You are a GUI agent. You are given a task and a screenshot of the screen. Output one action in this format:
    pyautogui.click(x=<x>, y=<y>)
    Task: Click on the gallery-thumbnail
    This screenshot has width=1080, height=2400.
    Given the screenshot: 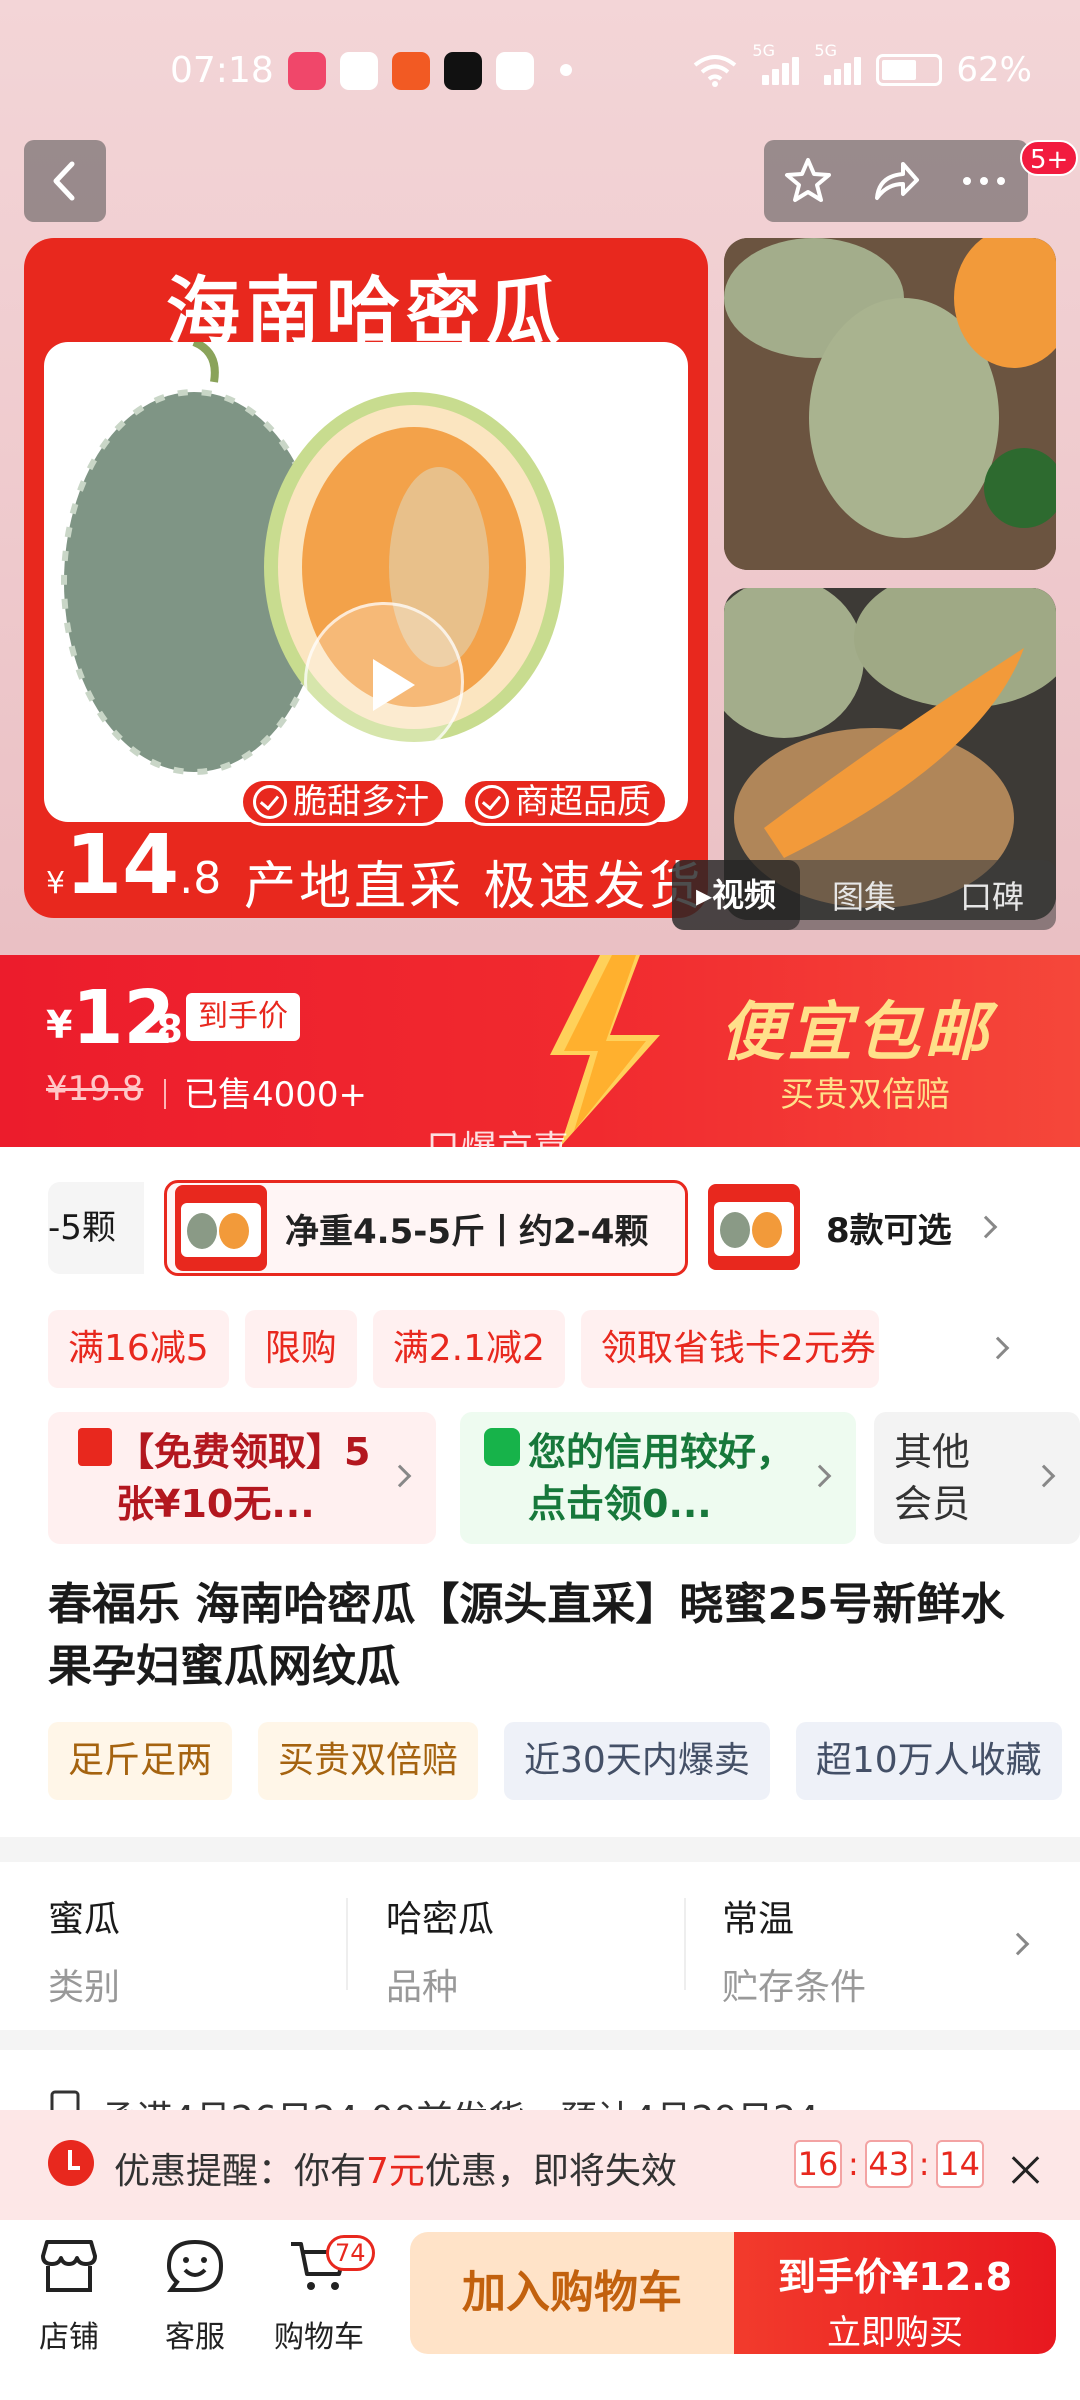 What is the action you would take?
    pyautogui.click(x=890, y=404)
    